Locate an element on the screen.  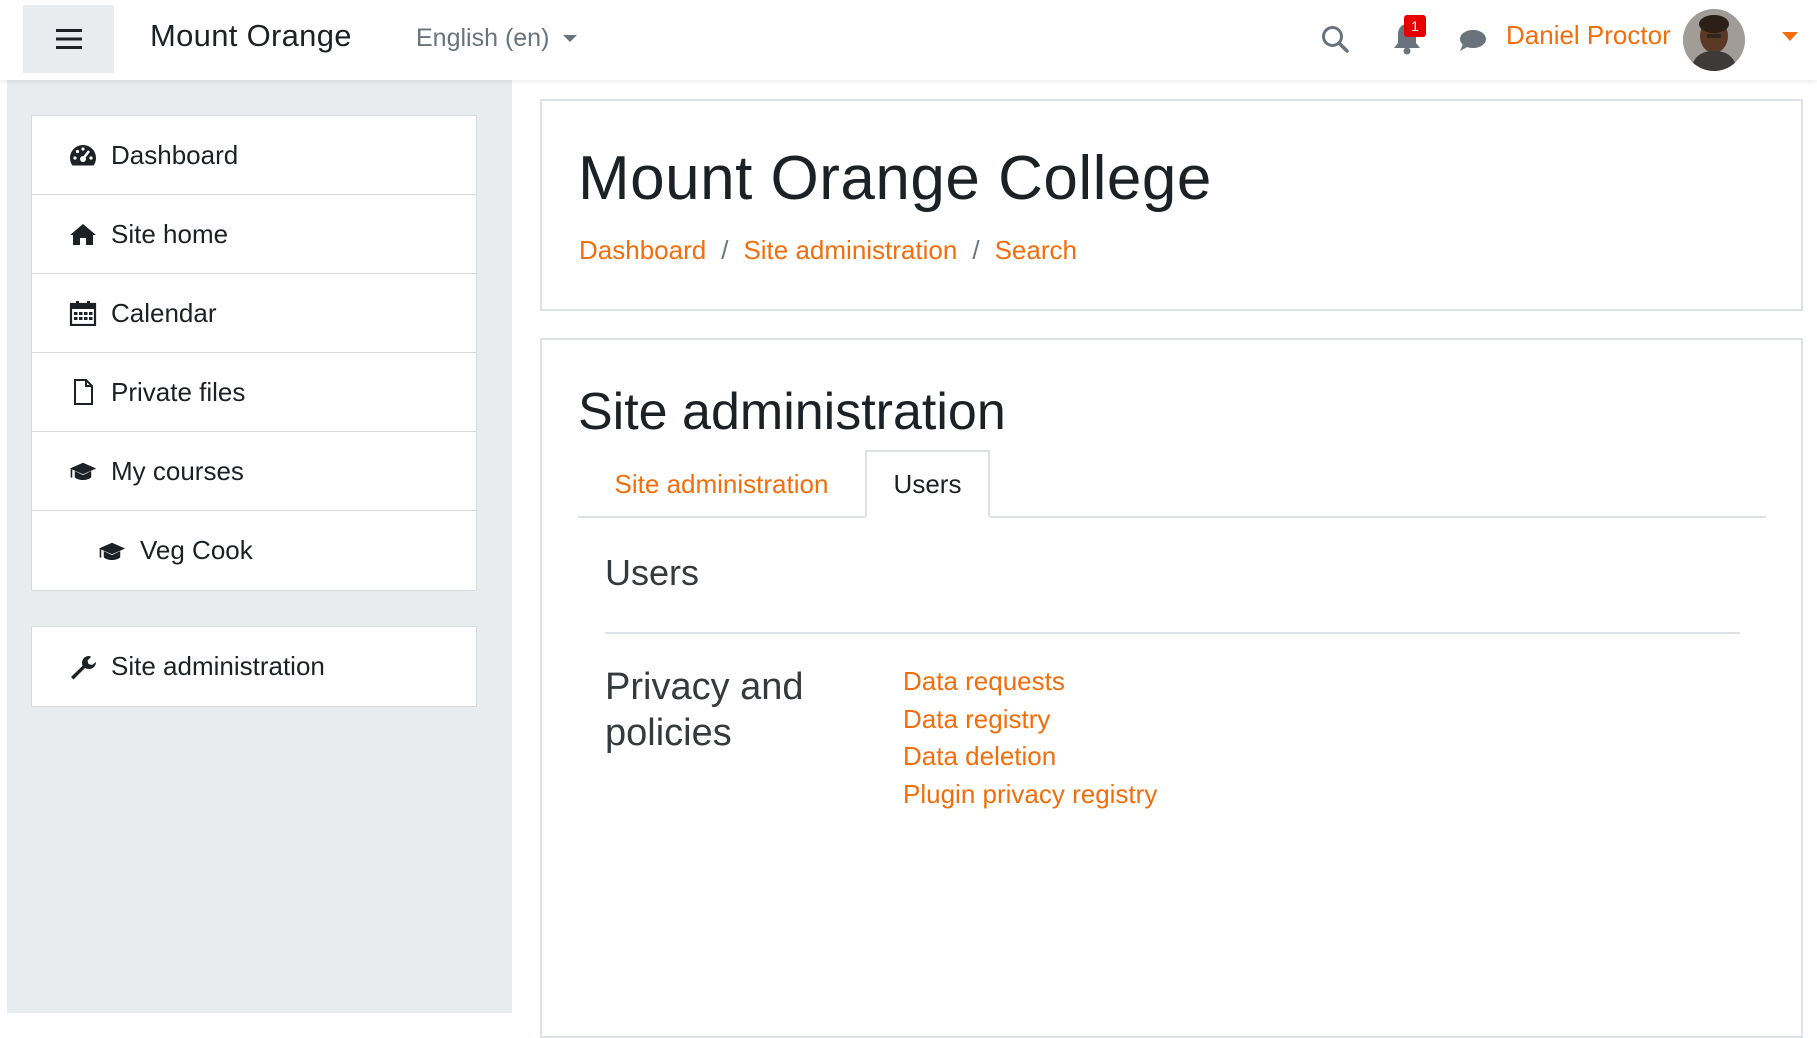
admin-tabs: Site administration Users is located at coordinates (1172, 484).